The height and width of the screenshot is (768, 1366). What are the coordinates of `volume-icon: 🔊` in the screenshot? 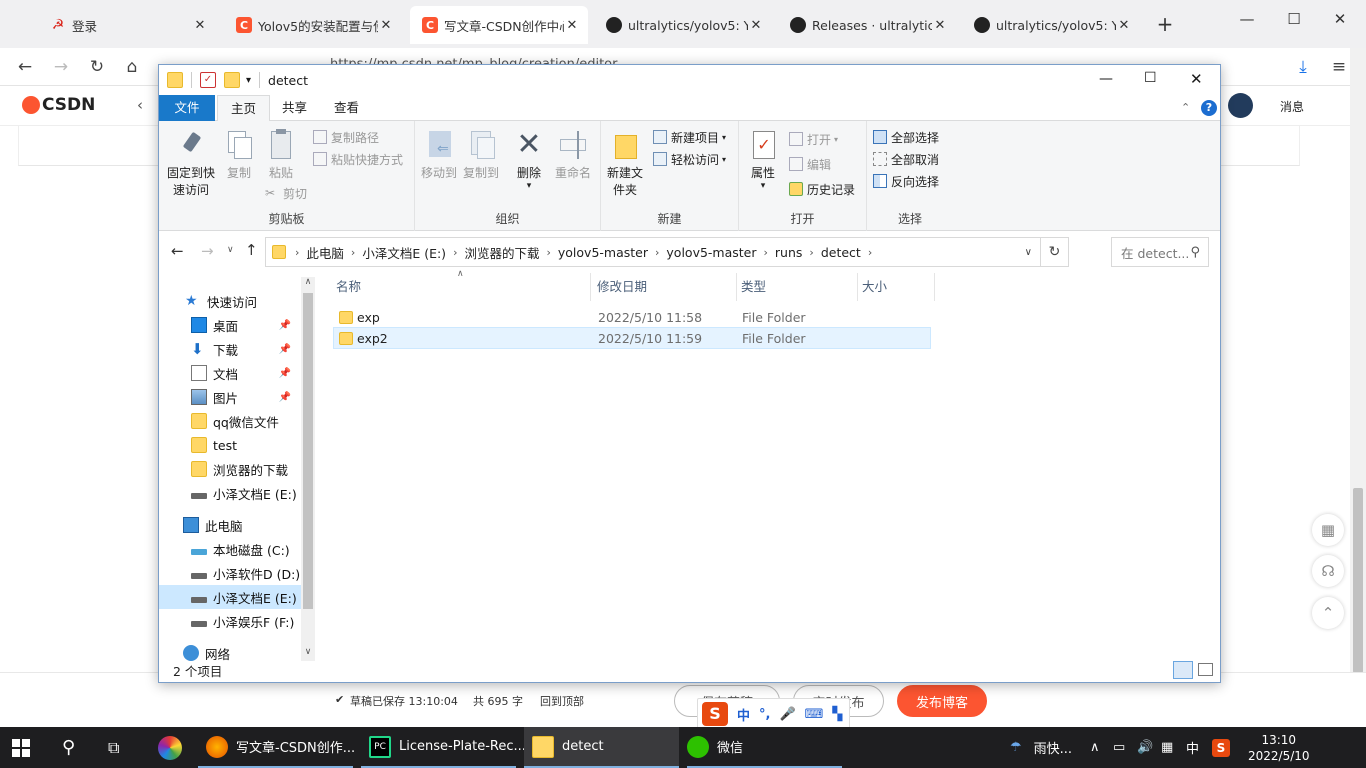 It's located at (1145, 747).